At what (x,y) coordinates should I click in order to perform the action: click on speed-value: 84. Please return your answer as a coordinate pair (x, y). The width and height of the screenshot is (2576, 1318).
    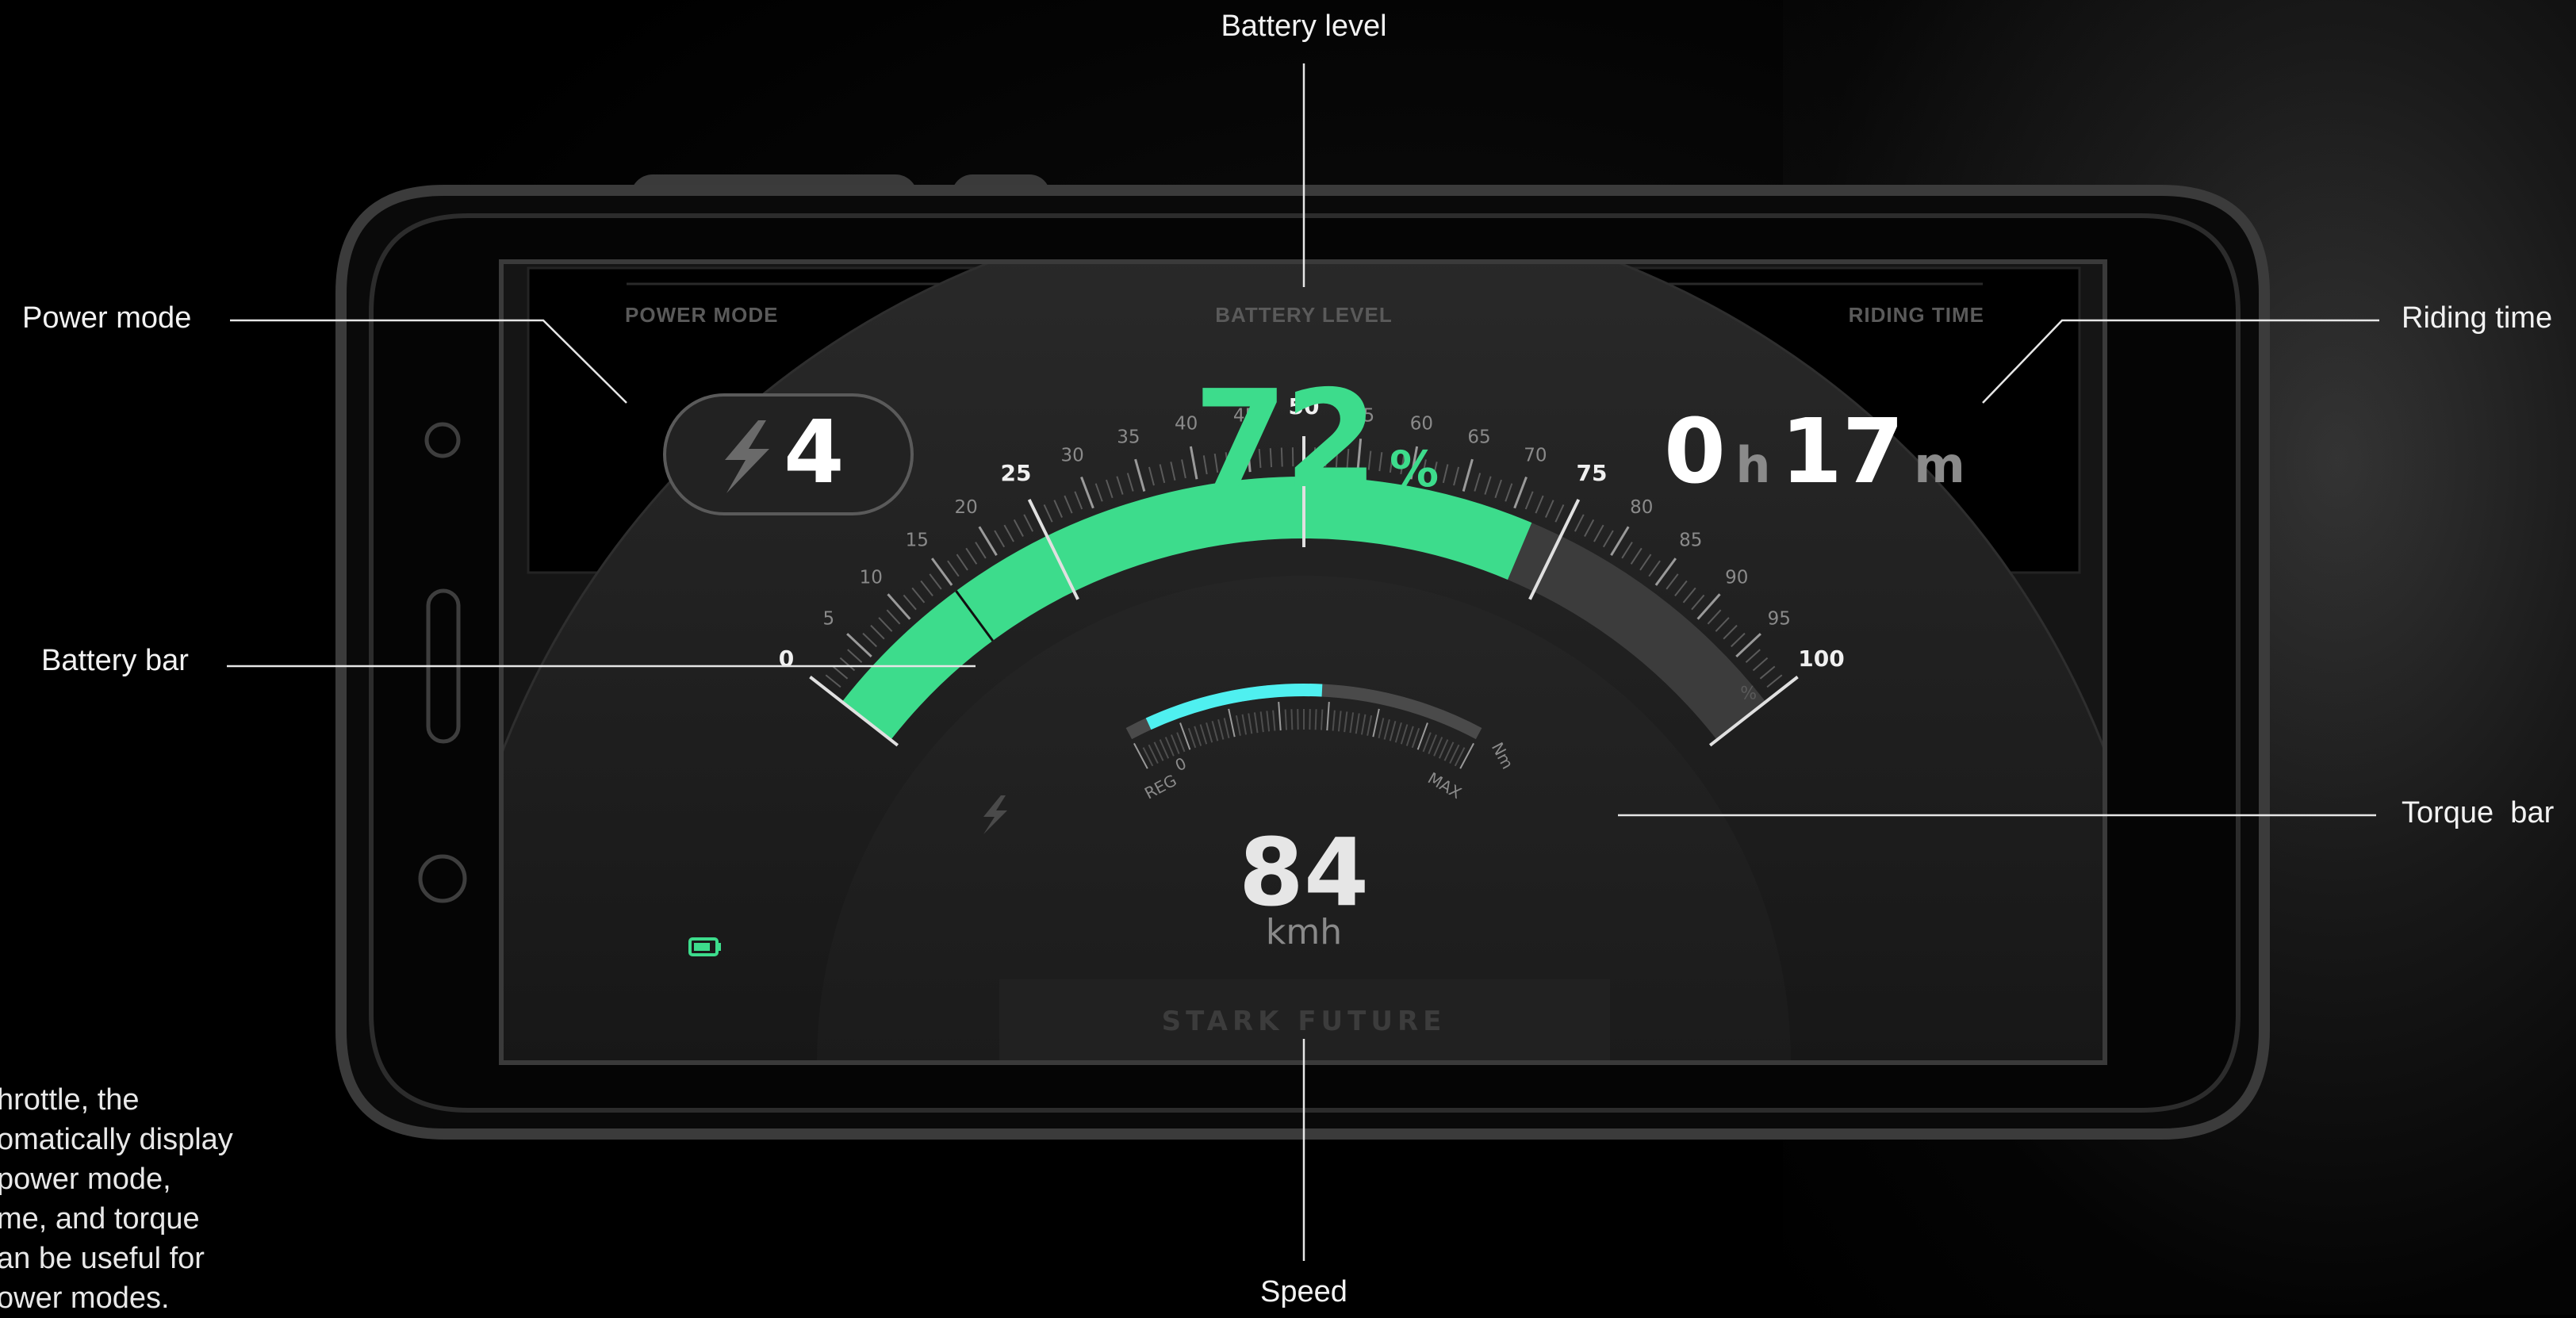
    Looking at the image, I should click on (1304, 872).